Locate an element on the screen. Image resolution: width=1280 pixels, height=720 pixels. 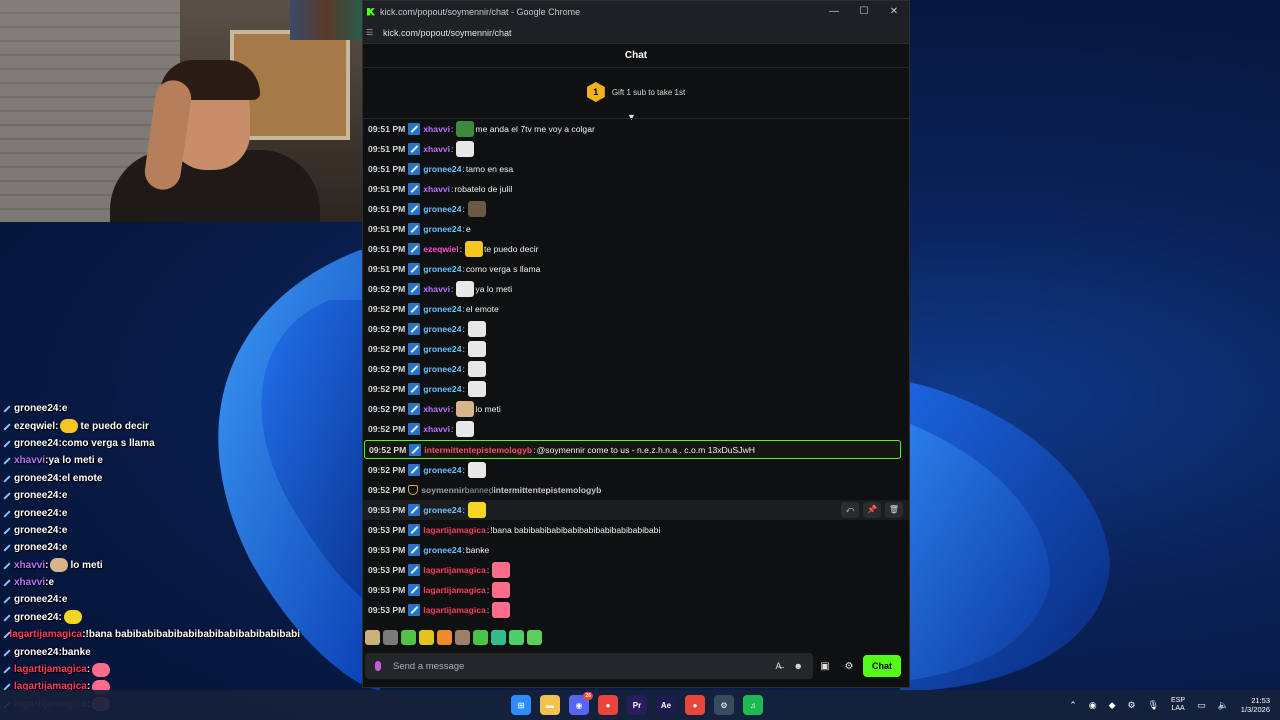
message-text: te puedo decir is located at coordinates (511, 249).